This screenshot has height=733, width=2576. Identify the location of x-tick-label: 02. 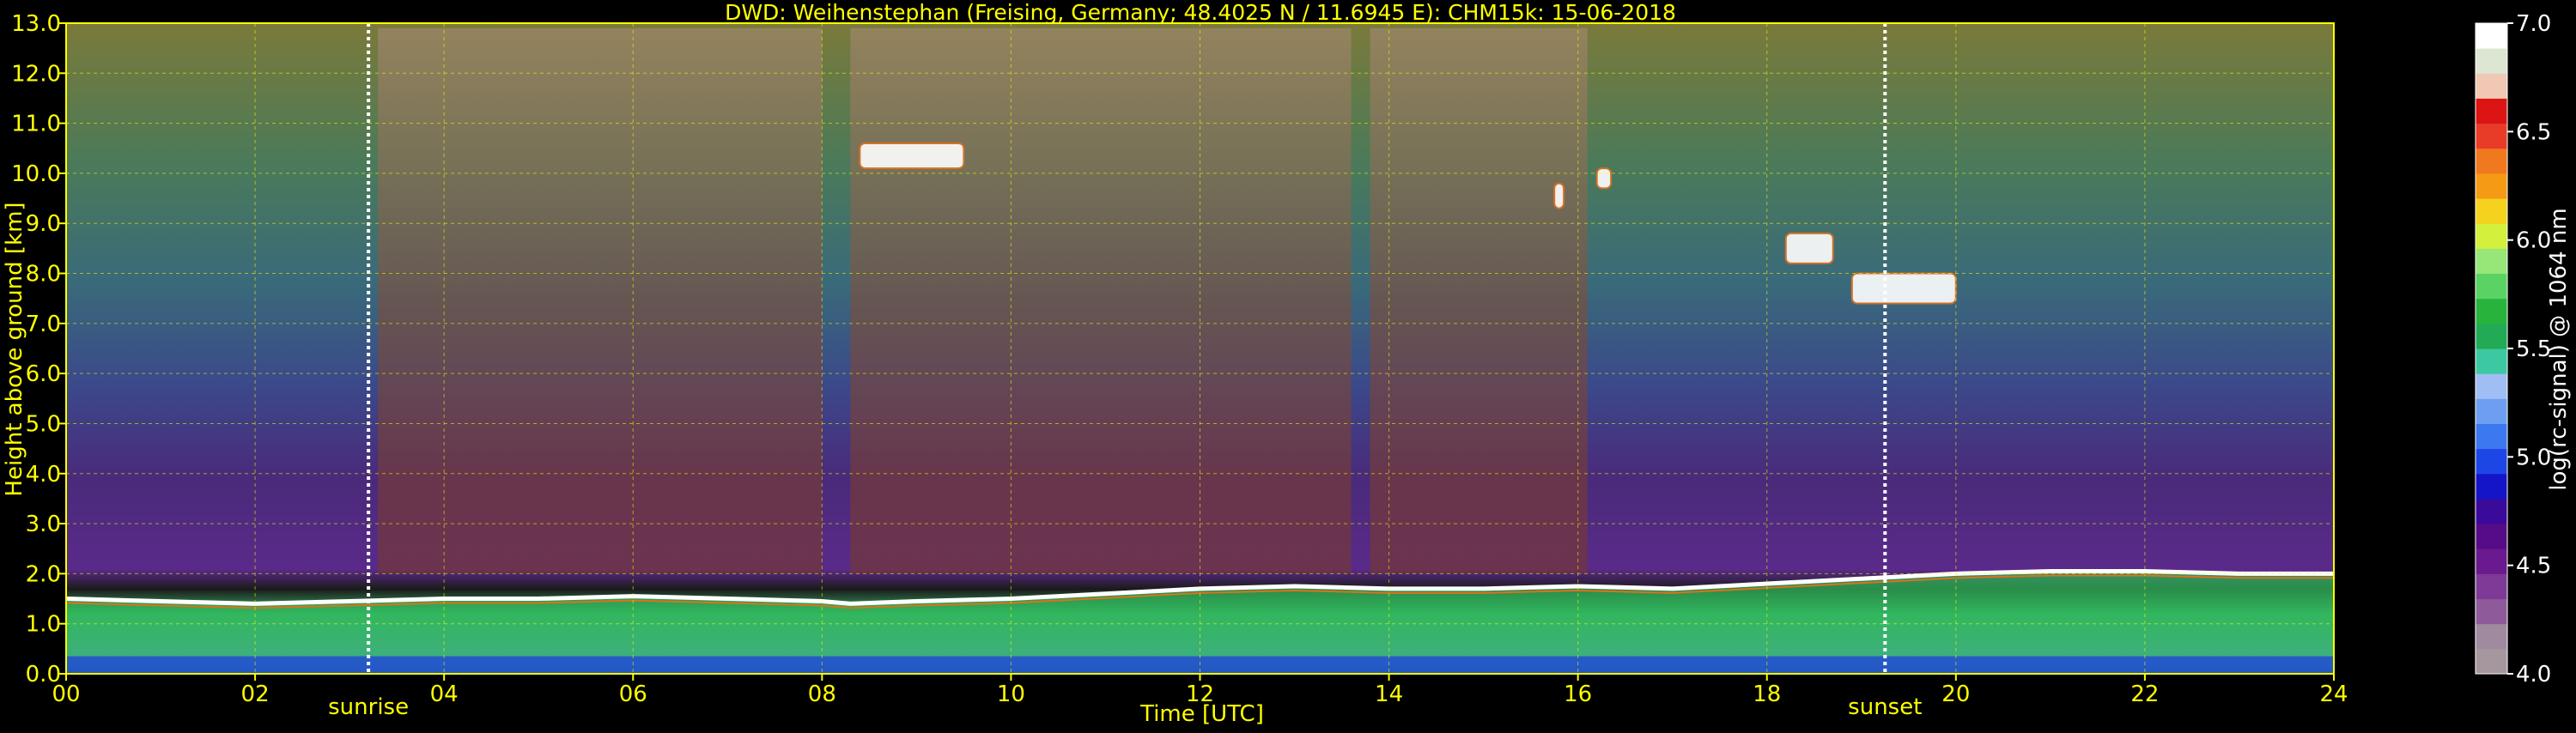
(255, 694).